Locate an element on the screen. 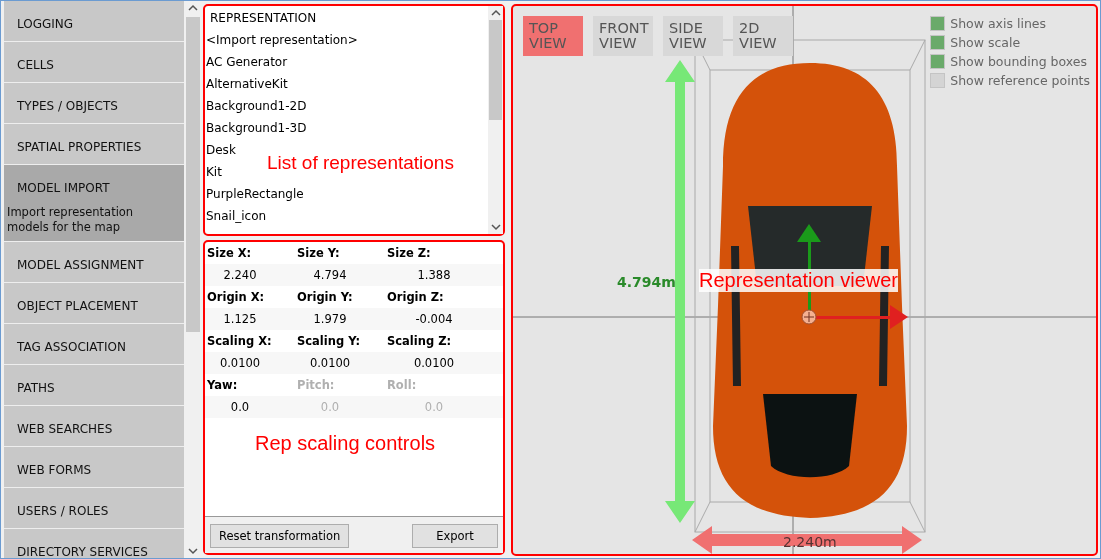 Image resolution: width=1101 pixels, height=559 pixels. width-label: 2.240m is located at coordinates (810, 542).